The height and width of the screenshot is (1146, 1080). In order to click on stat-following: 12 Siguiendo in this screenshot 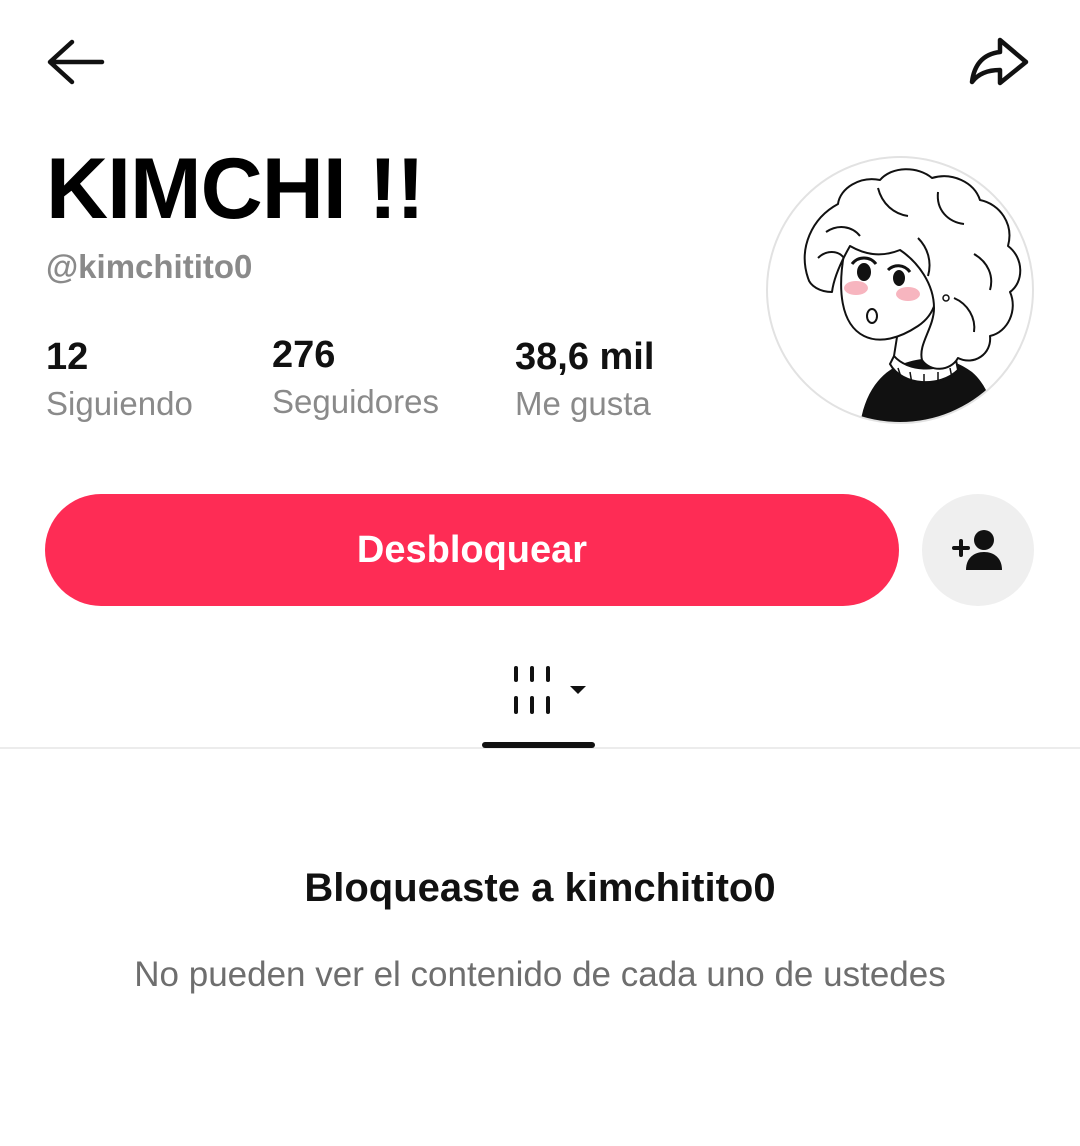, I will do `click(119, 380)`.